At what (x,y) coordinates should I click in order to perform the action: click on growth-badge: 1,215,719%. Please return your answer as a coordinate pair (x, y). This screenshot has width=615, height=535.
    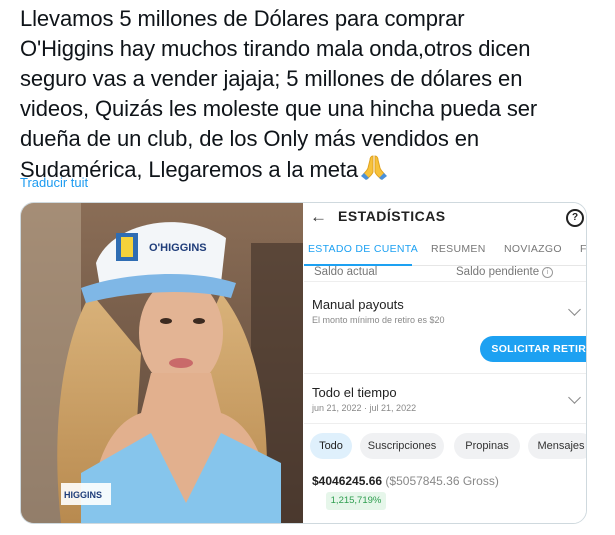
    Looking at the image, I should click on (356, 501).